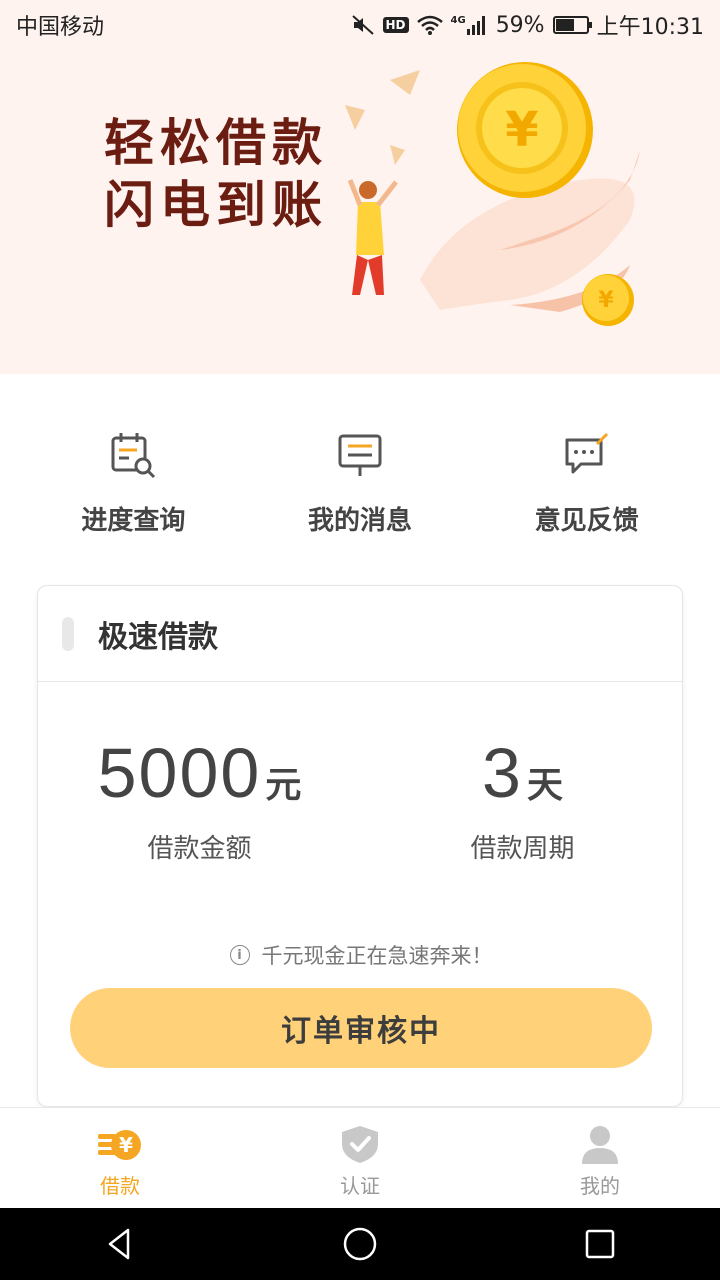 The image size is (720, 1280). What do you see at coordinates (492, 194) in the screenshot?
I see `banner-illustration: ¥ ¥` at bounding box center [492, 194].